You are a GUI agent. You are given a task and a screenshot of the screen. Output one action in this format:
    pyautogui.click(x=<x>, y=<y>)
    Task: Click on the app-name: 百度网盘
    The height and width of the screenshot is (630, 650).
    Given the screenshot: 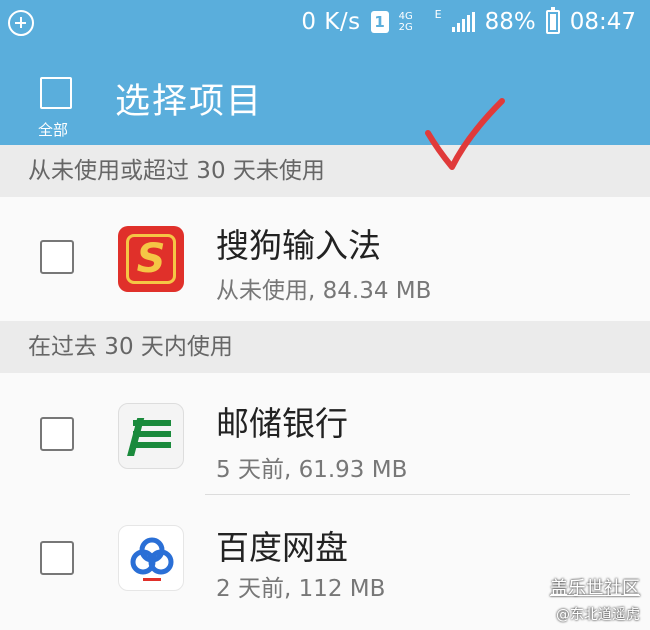 What is the action you would take?
    pyautogui.click(x=282, y=547)
    